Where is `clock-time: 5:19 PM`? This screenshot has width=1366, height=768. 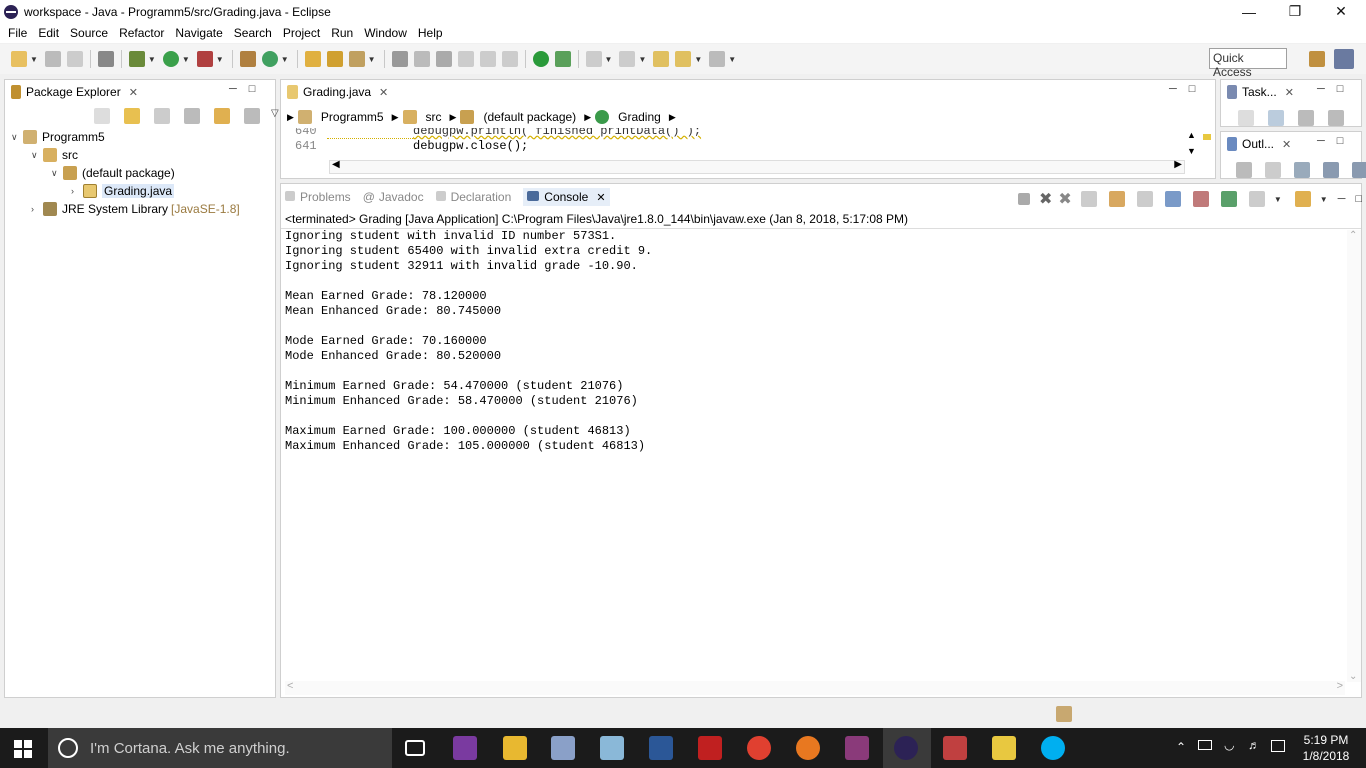
clock-time: 5:19 PM is located at coordinates (1326, 740).